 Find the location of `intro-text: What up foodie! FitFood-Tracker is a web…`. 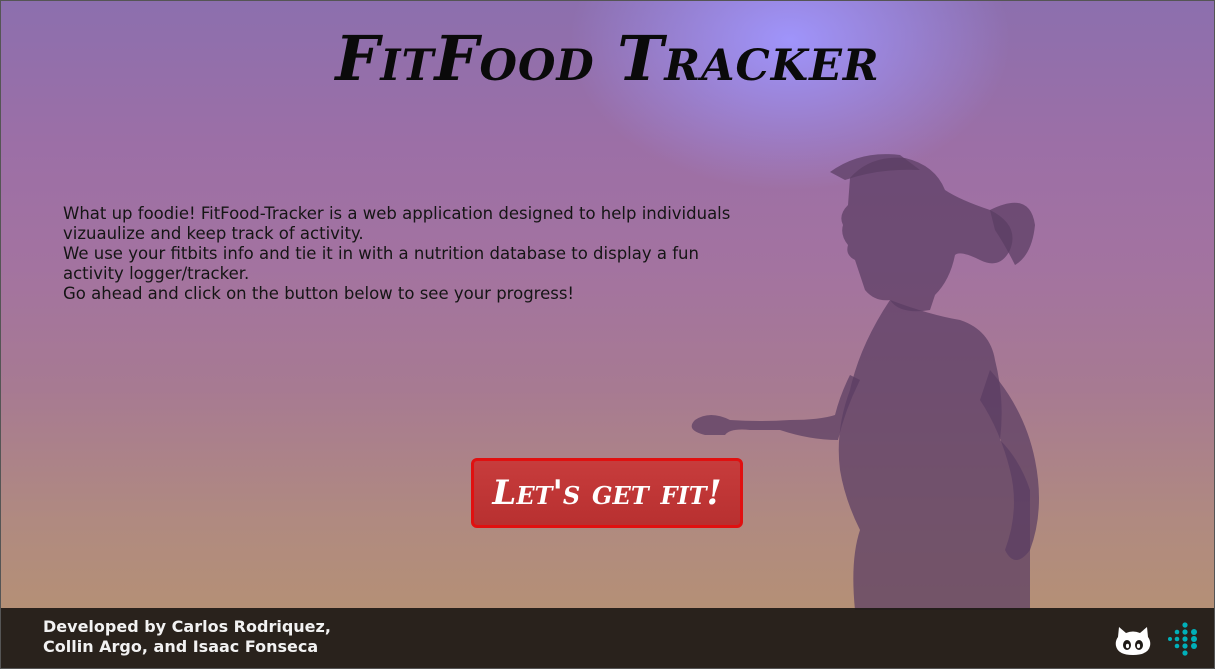

intro-text: What up foodie! FitFood-Tracker is a web… is located at coordinates (403, 254).